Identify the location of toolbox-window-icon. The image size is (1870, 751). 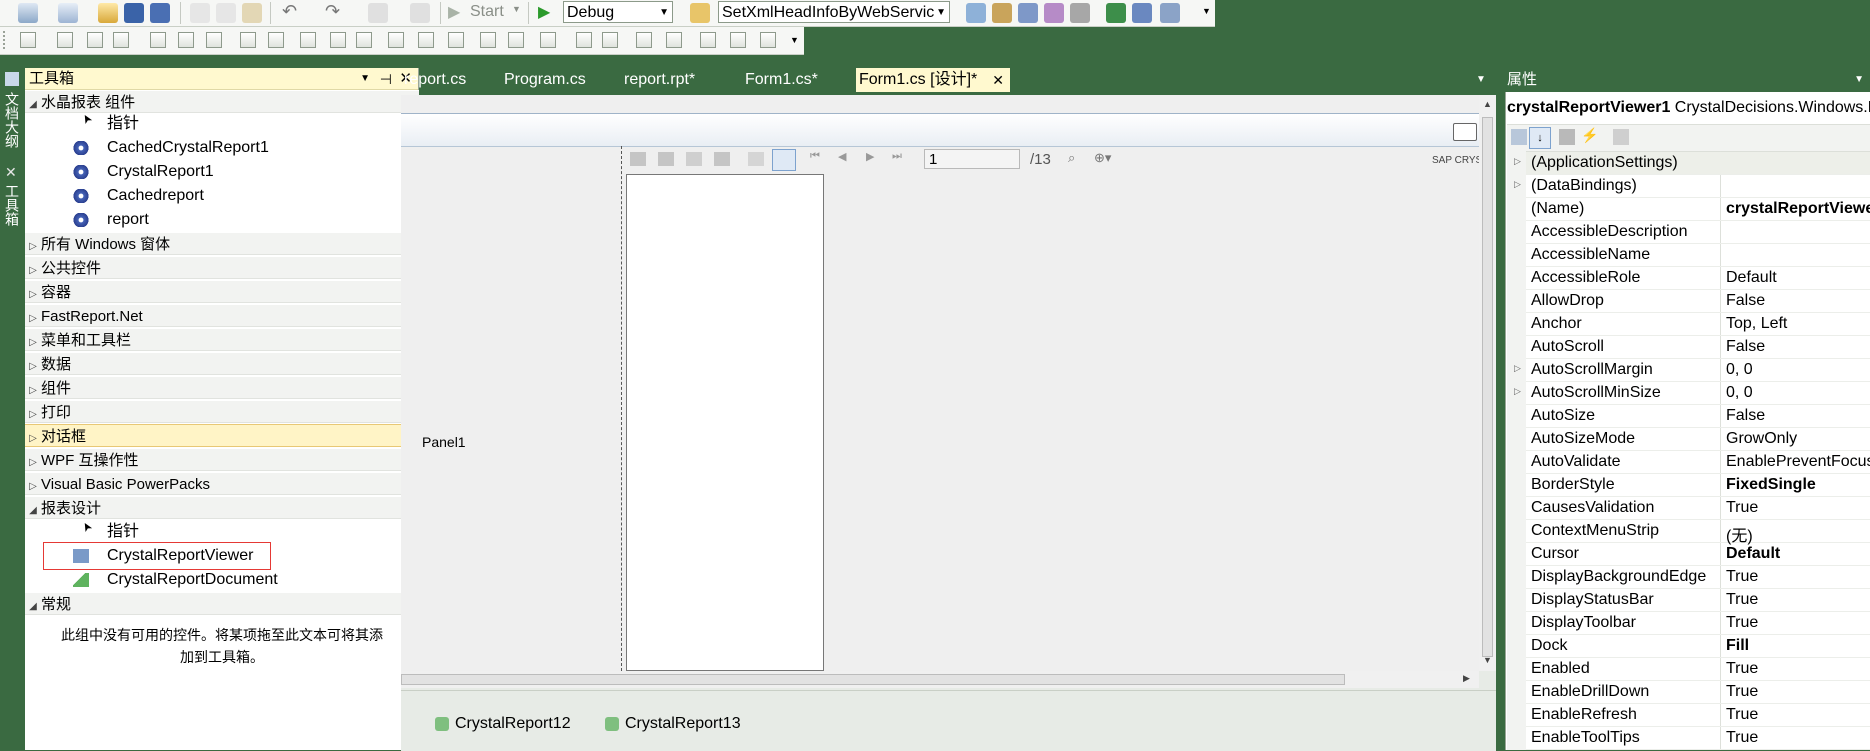
(1080, 13).